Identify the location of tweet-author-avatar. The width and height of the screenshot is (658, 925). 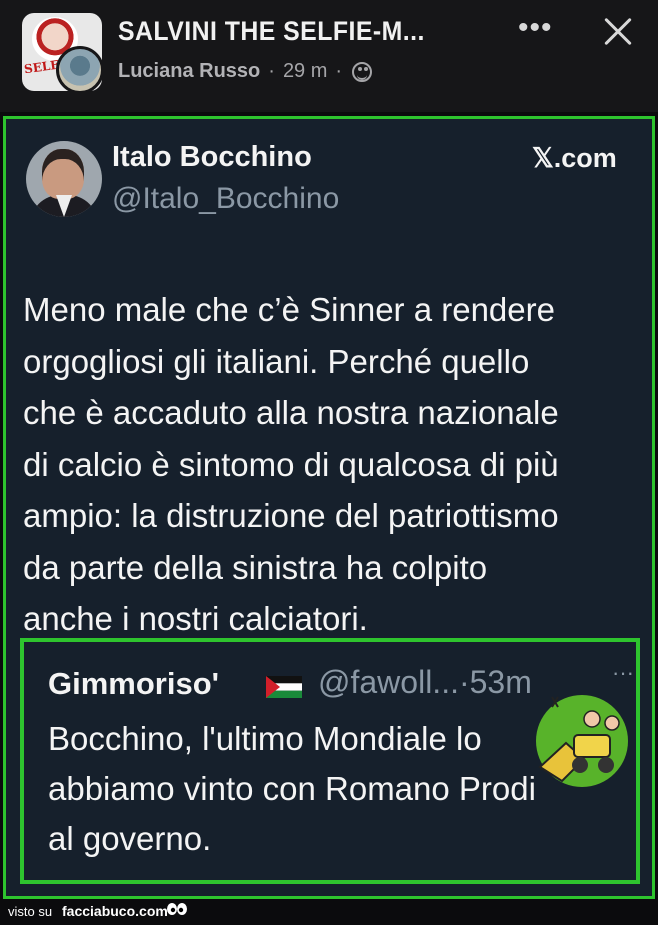
(64, 179).